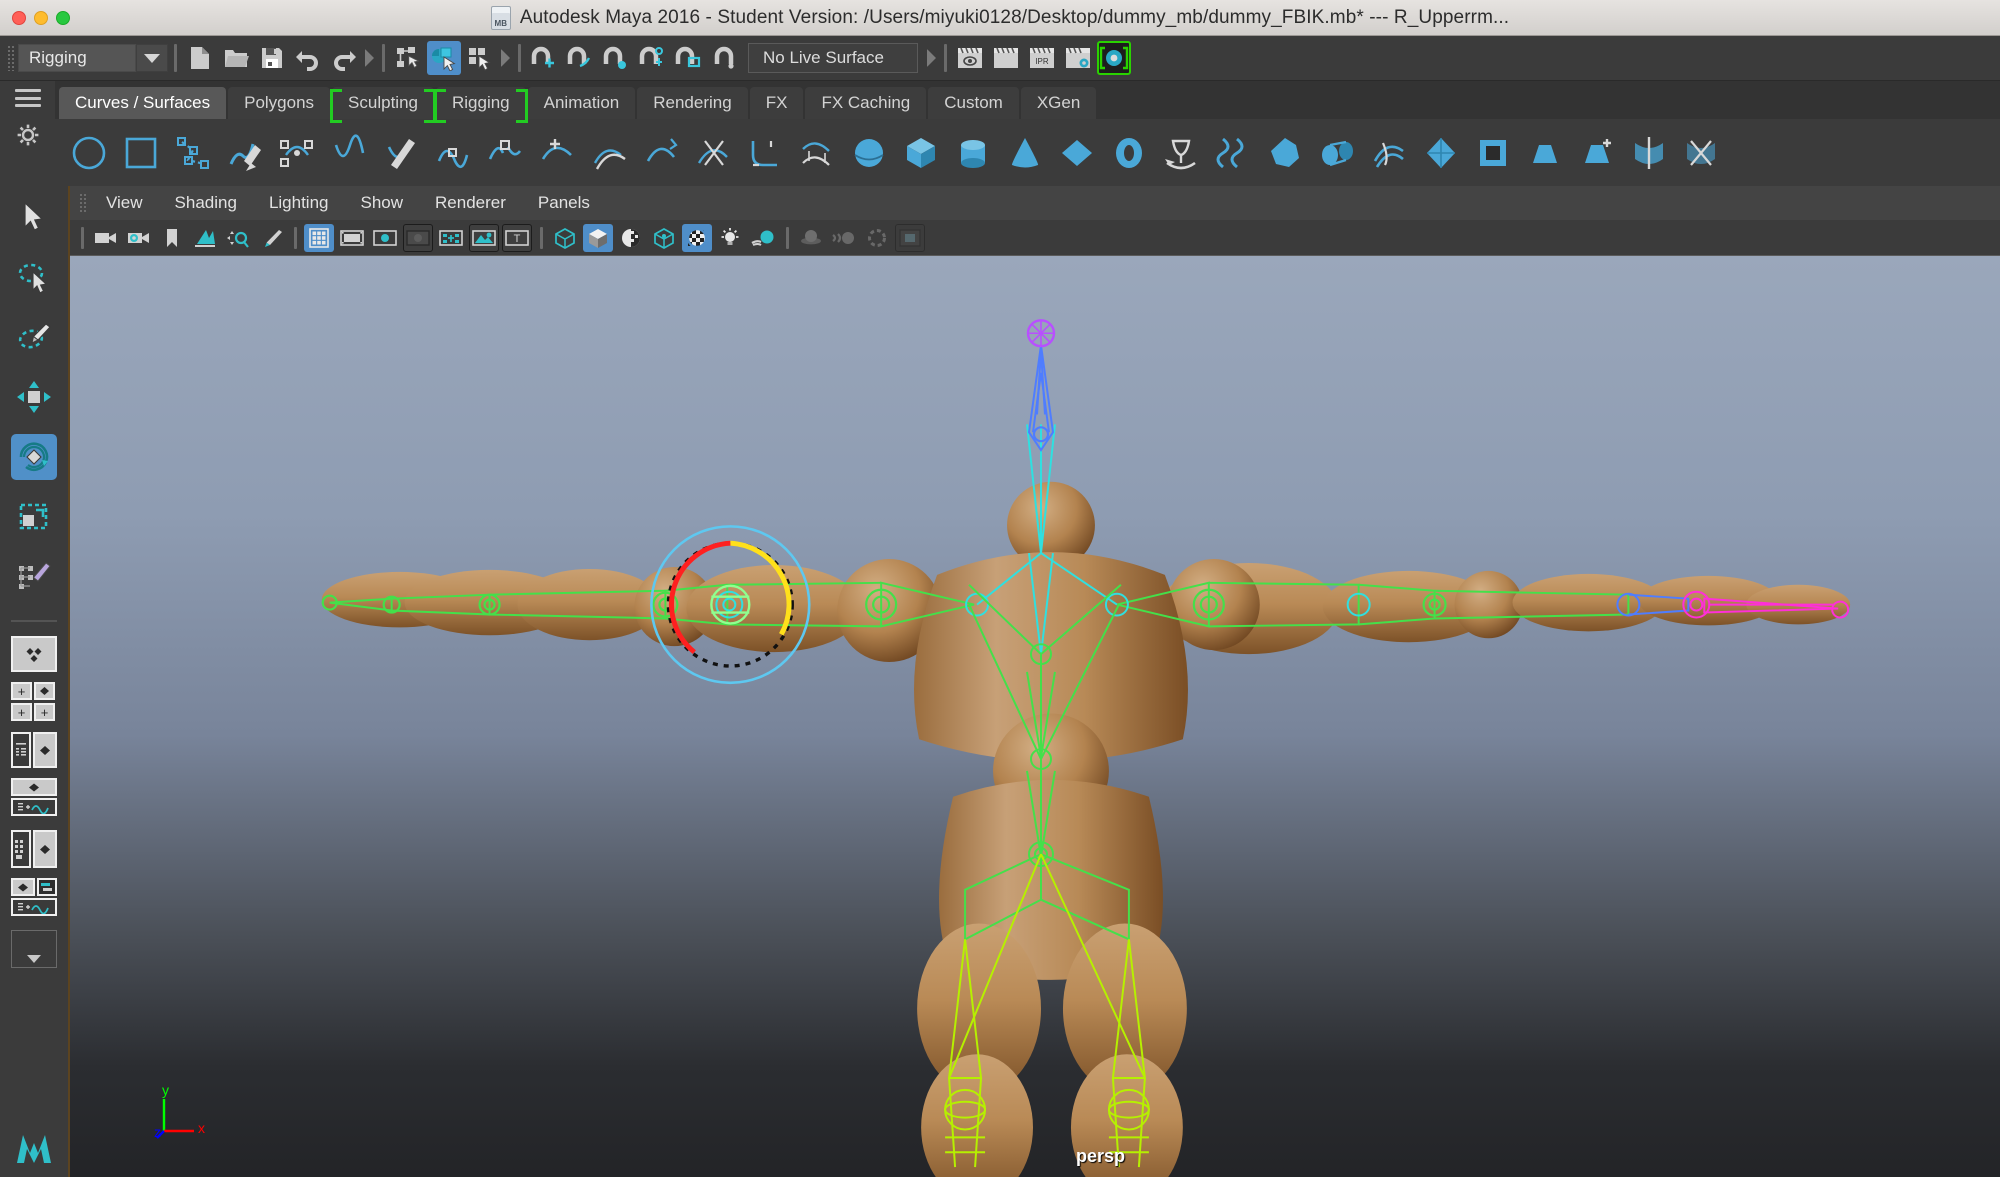 The width and height of the screenshot is (2000, 1177). Describe the element at coordinates (688, 58) in the screenshot. I see `snap-to-view-planes-button` at that location.